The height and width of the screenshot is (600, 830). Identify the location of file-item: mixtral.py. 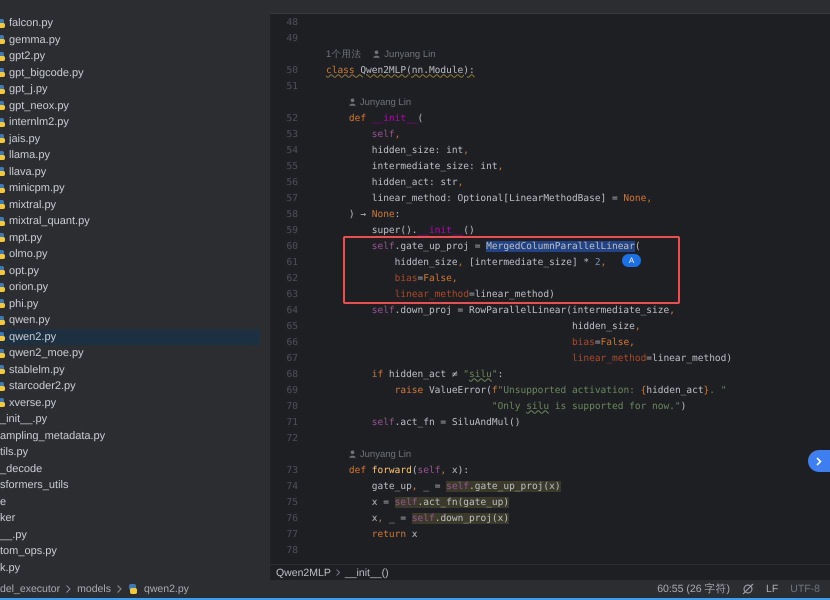
(130, 204).